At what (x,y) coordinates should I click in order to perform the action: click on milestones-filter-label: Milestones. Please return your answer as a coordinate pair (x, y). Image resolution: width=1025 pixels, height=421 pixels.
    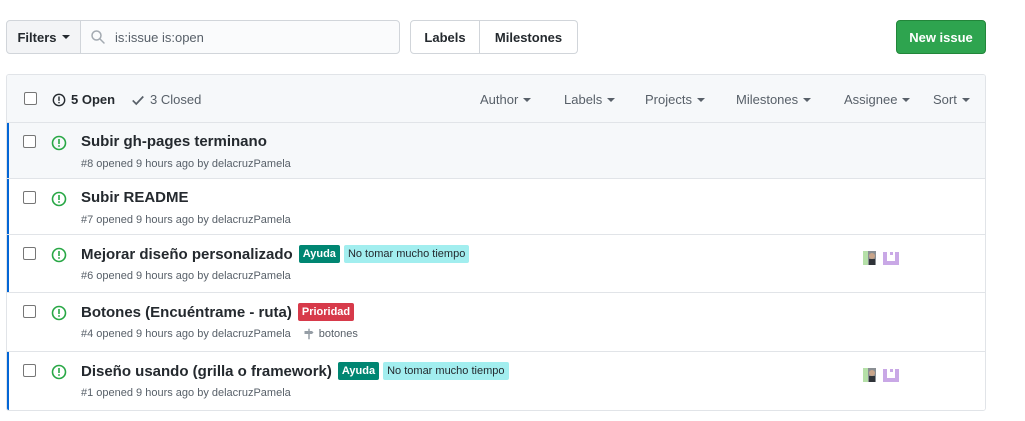
    Looking at the image, I should click on (767, 99).